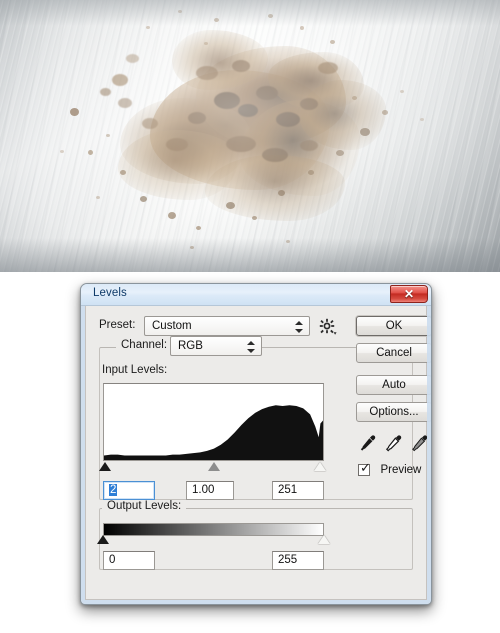  What do you see at coordinates (129, 490) in the screenshot?
I see `input-black-field: 2` at bounding box center [129, 490].